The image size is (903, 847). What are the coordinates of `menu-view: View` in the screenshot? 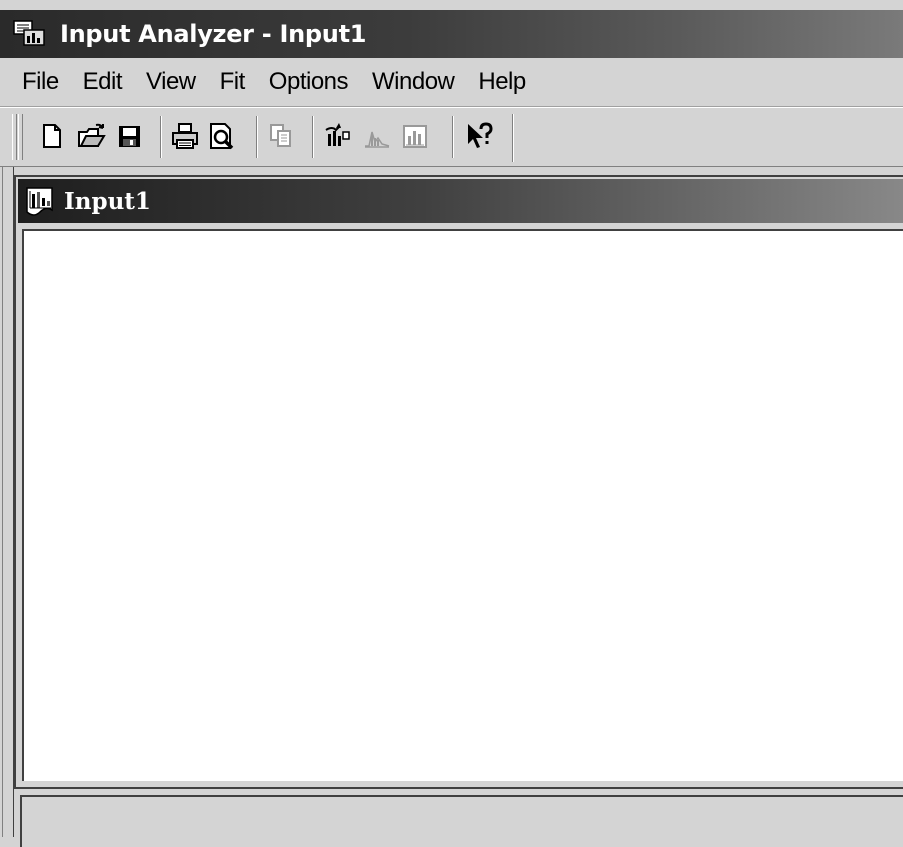 It's located at (171, 82).